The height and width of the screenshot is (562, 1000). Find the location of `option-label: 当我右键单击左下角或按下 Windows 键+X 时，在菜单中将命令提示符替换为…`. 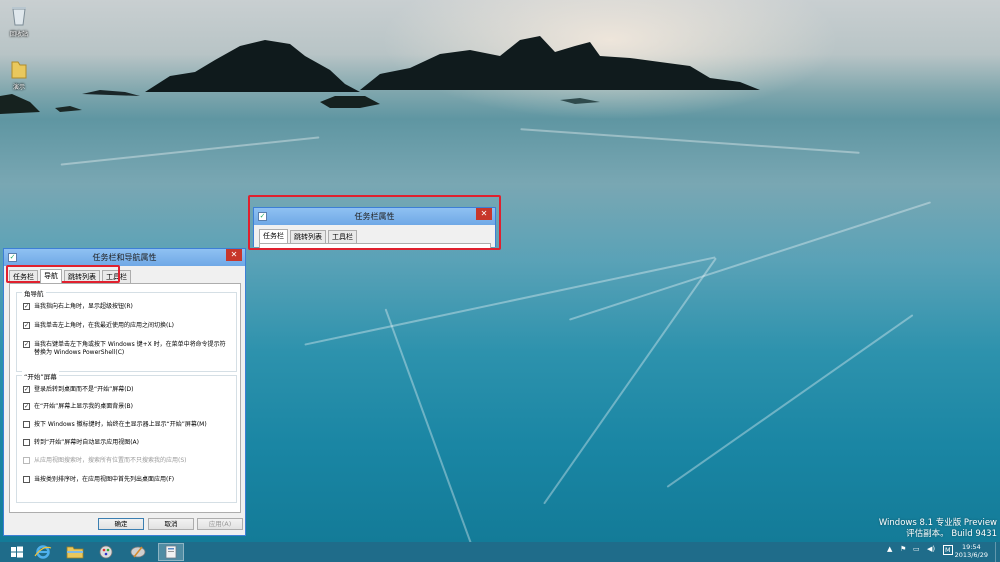

option-label: 当我右键单击左下角或按下 Windows 键+X 时，在菜单中将命令提示符替换为… is located at coordinates (130, 348).